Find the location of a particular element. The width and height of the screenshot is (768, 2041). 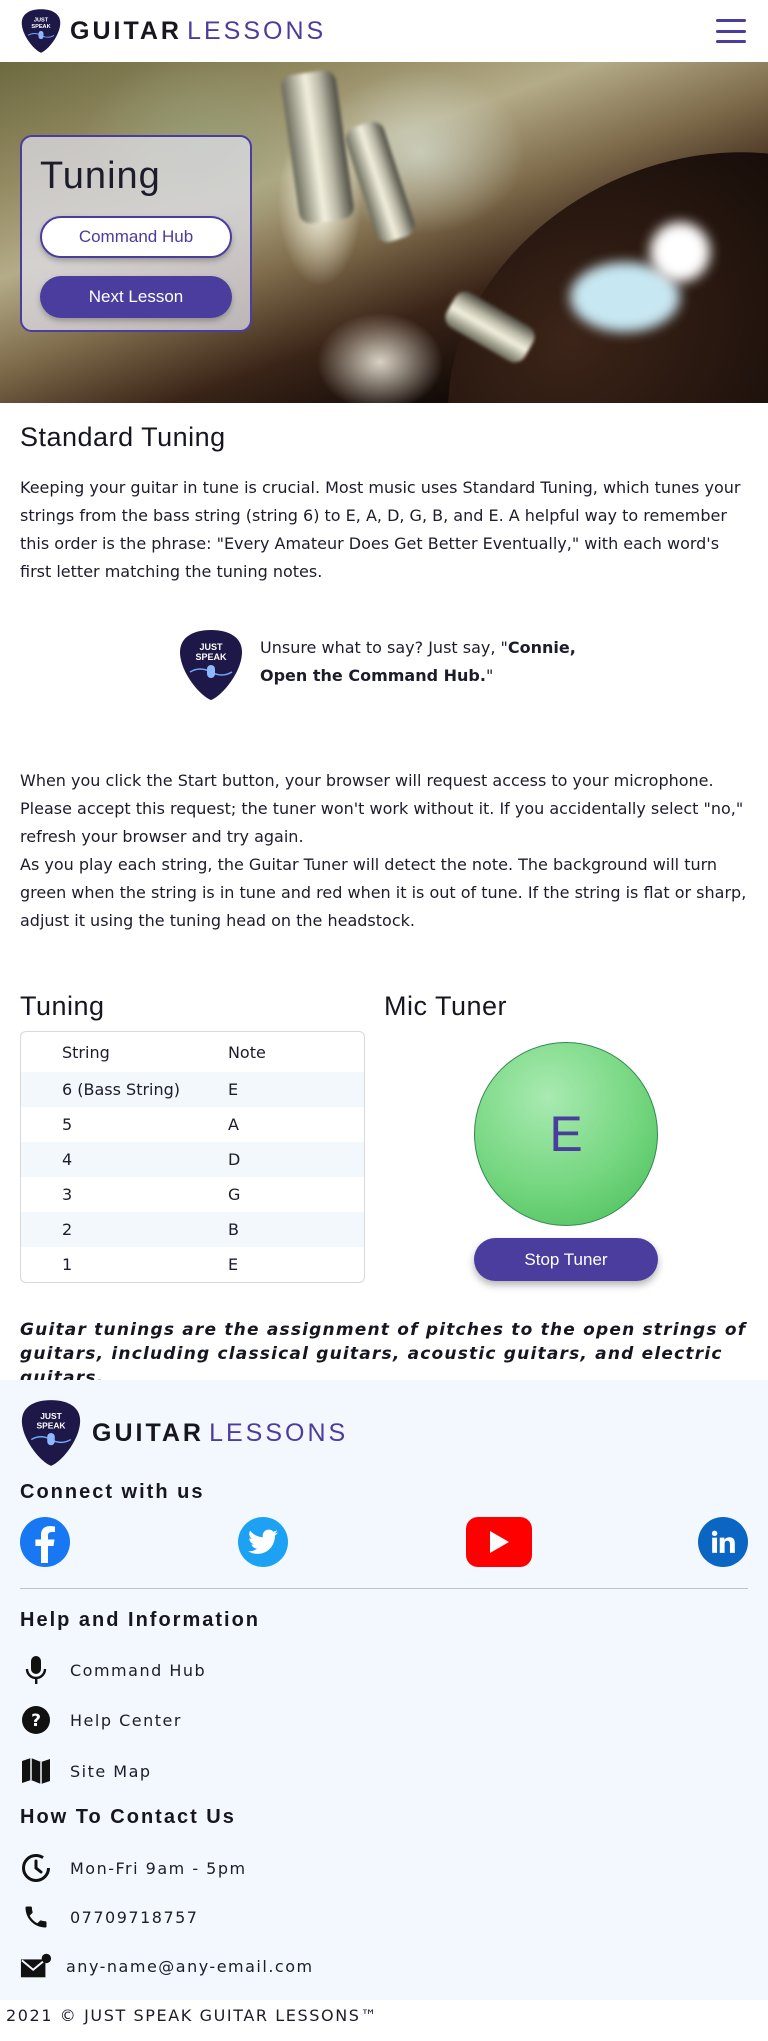

clock-icon is located at coordinates (36, 1868).